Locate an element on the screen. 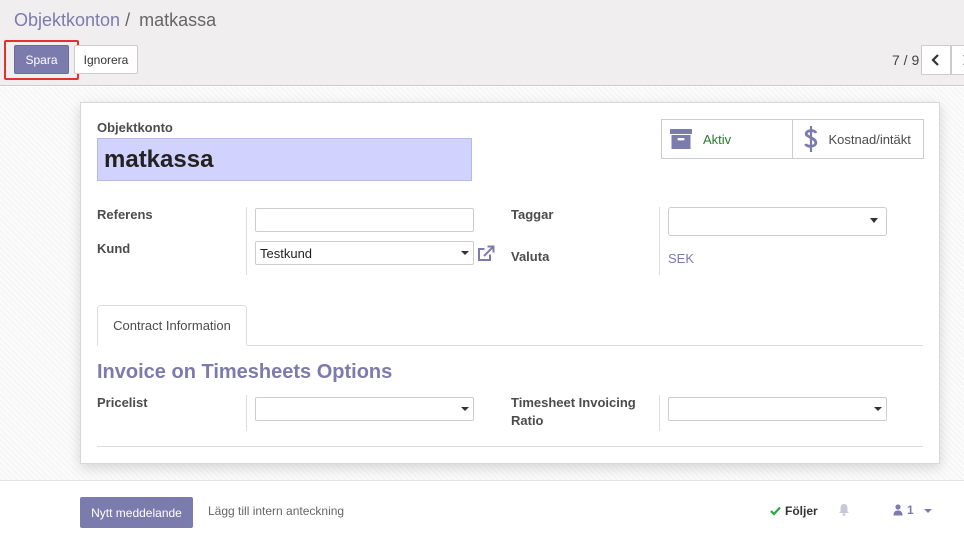 This screenshot has height=543, width=964. left-group-separator is located at coordinates (246, 241).